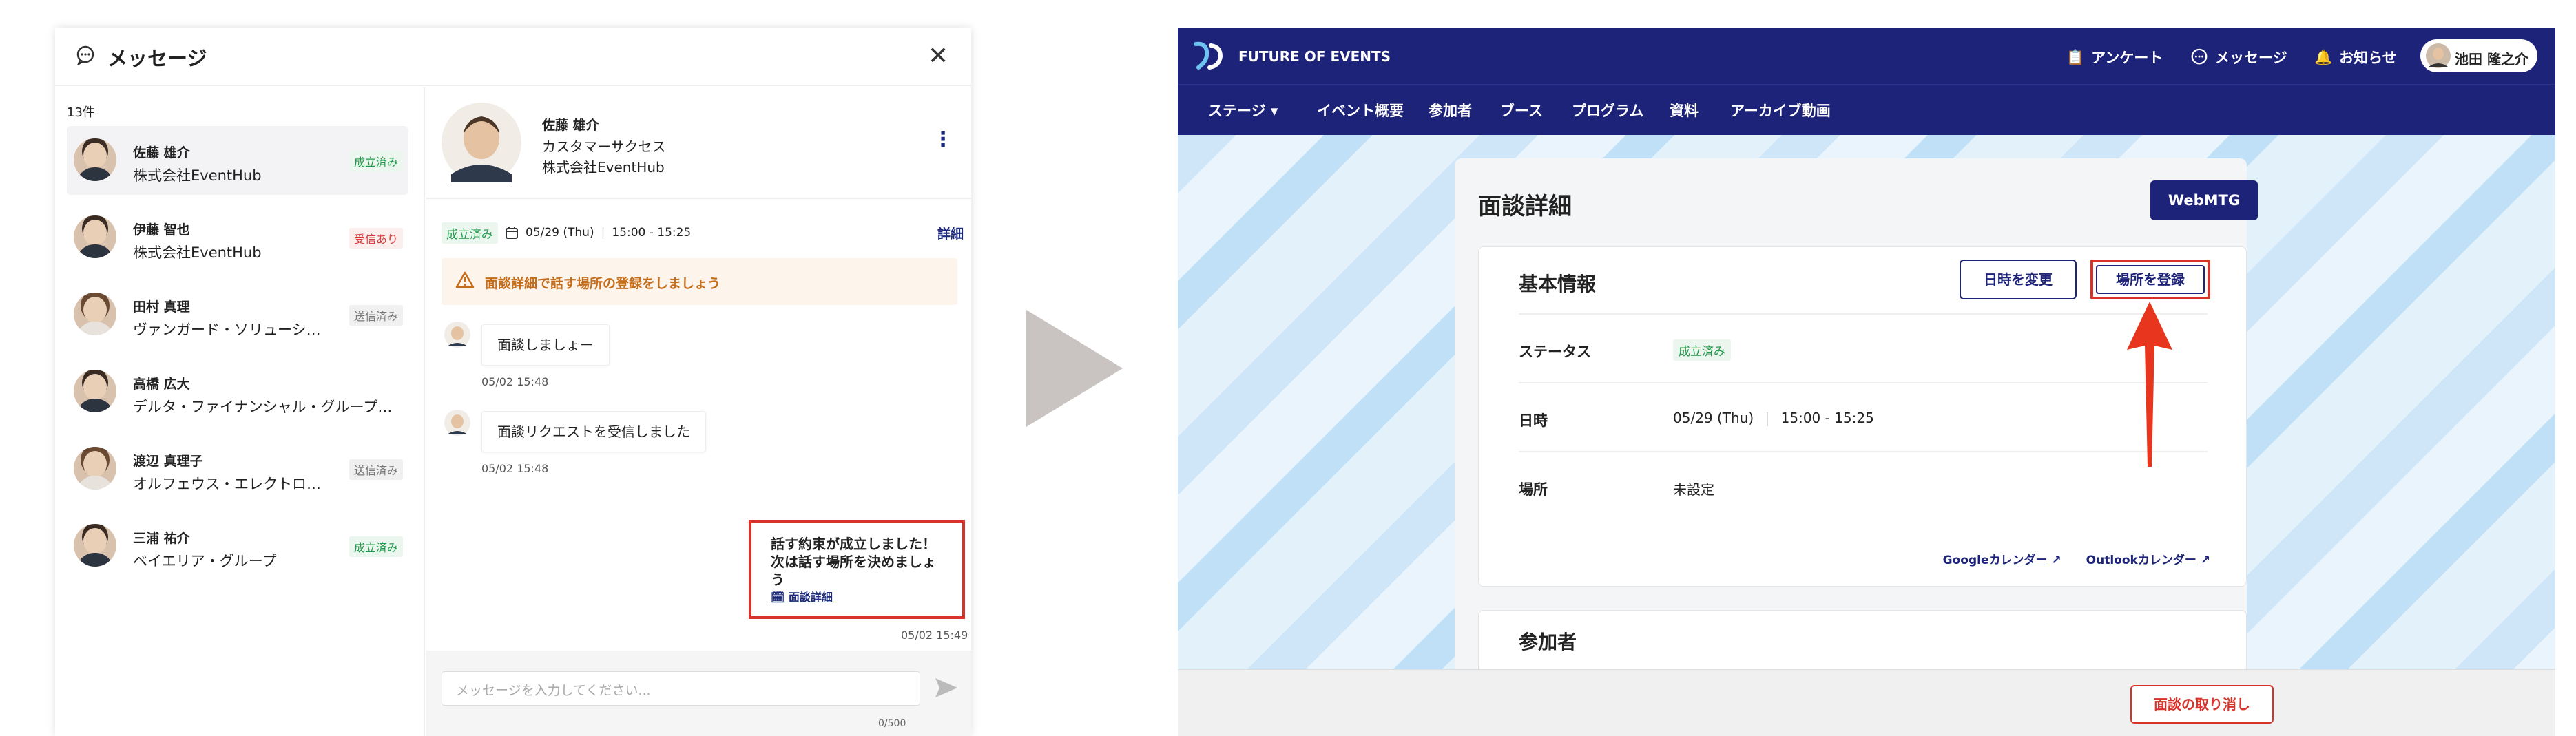 The height and width of the screenshot is (736, 2576). Describe the element at coordinates (938, 57) in the screenshot. I see `close-icon: ✕` at that location.